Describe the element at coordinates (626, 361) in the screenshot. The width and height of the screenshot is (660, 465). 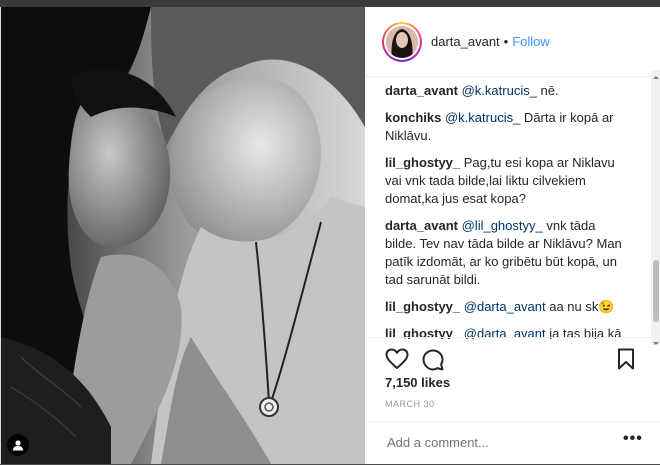
I see `save-bookmark-icon` at that location.